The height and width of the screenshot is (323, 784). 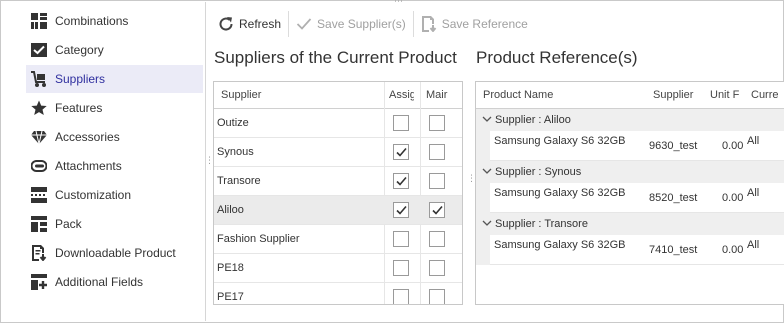 What do you see at coordinates (725, 95) in the screenshot?
I see `column-header-unit-price: Unit F` at bounding box center [725, 95].